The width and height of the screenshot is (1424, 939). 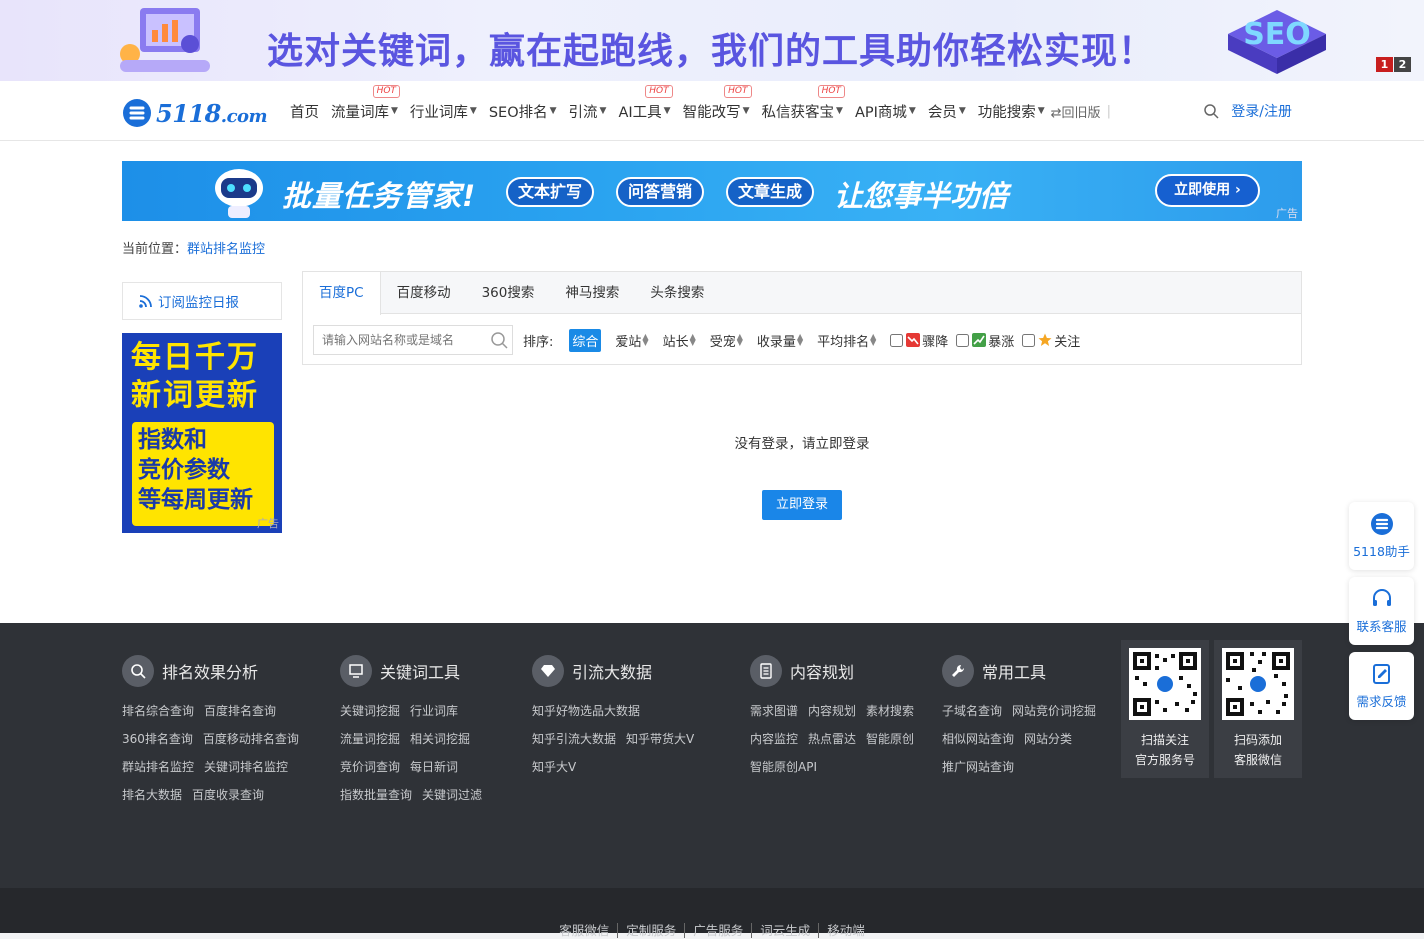 What do you see at coordinates (645, 103) in the screenshot?
I see `nav-item-ai-tools: AI工具 ▼ HOT` at bounding box center [645, 103].